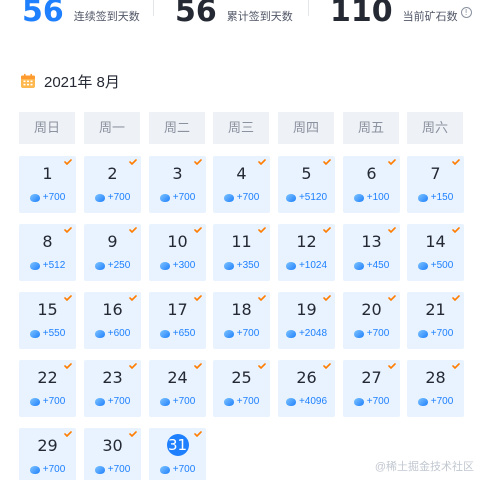 The width and height of the screenshot is (480, 480). What do you see at coordinates (306, 320) in the screenshot?
I see `day-cell: 19 +2048` at bounding box center [306, 320].